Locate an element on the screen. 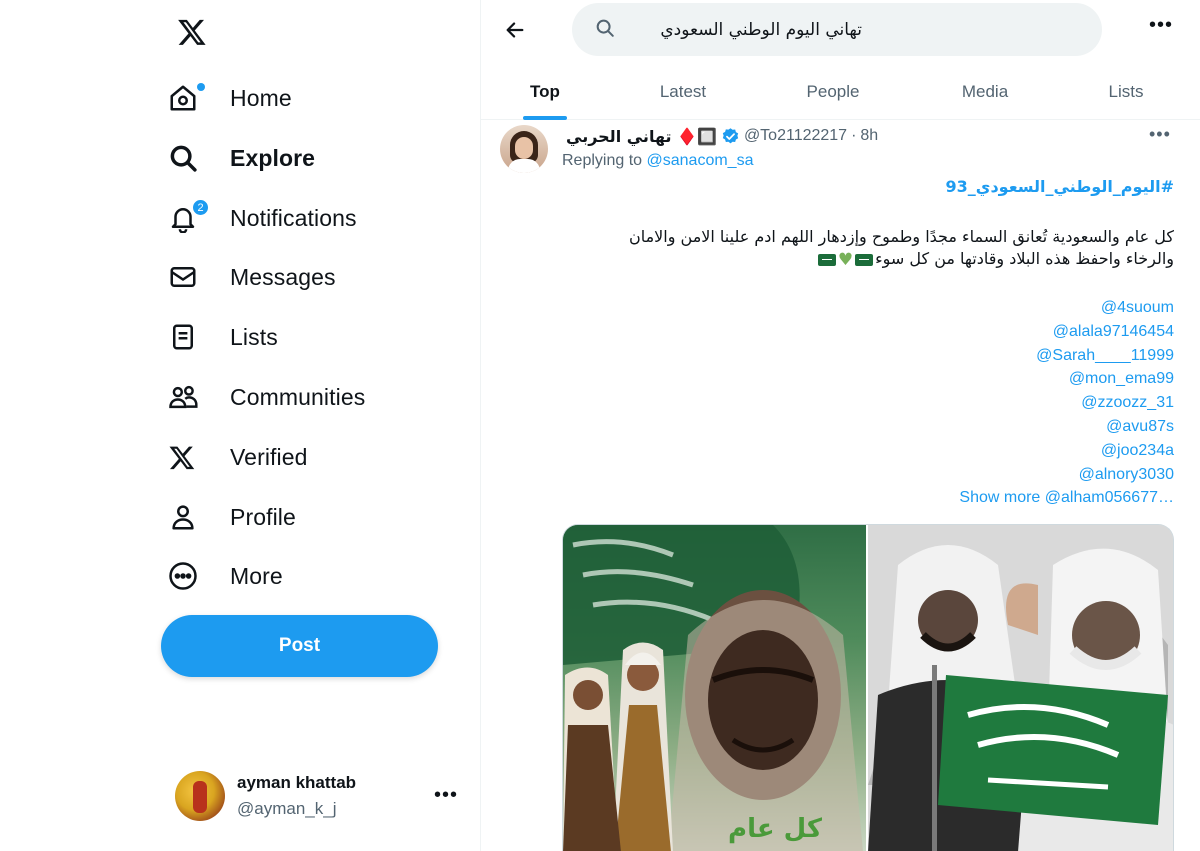 This screenshot has width=1200, height=851. tweet-hashtag: #اليوم_الوطني_السعودي_93 is located at coordinates (870, 186).